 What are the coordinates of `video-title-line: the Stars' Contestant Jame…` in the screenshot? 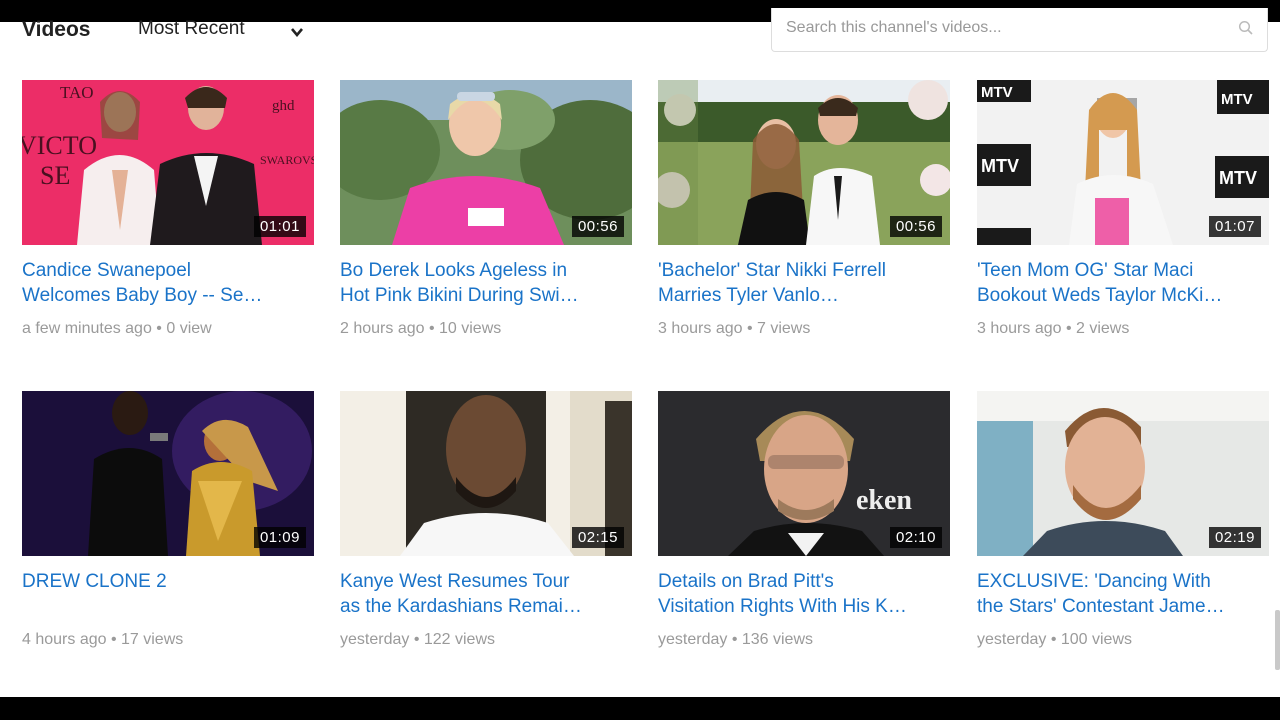 It's located at (1119, 606).